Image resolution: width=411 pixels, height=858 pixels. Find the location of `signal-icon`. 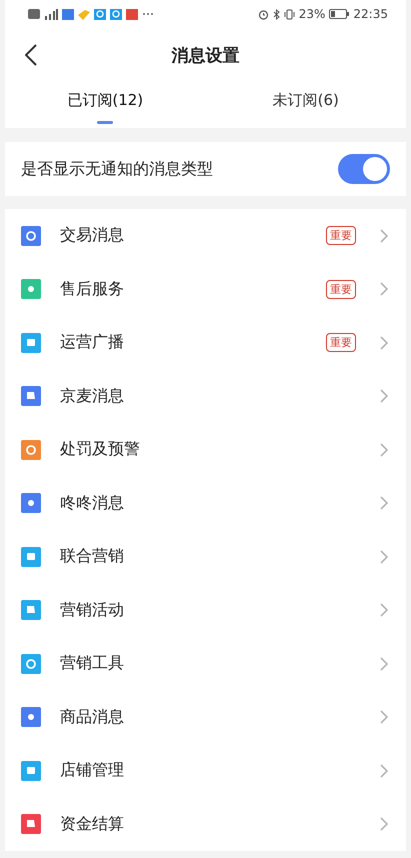

signal-icon is located at coordinates (51, 14).